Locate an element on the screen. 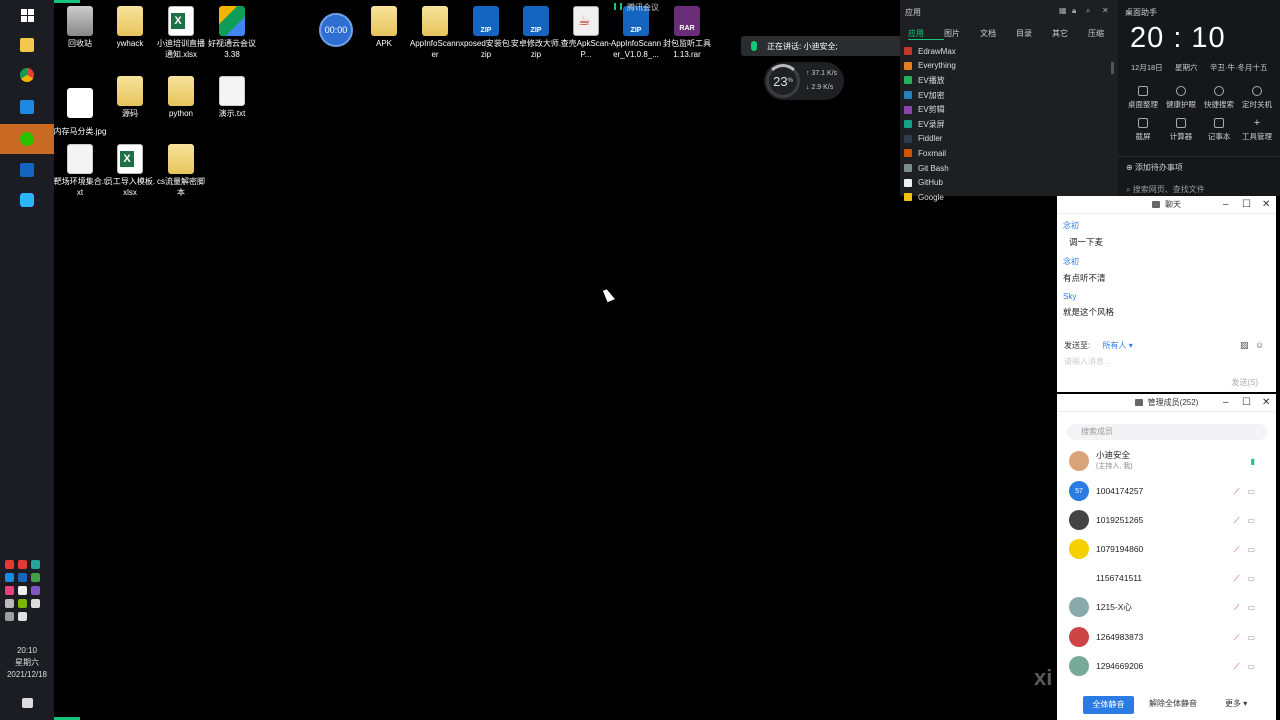 The height and width of the screenshot is (720, 1280). desktop-icon-recycle-bin: 回收站 is located at coordinates (80, 27).